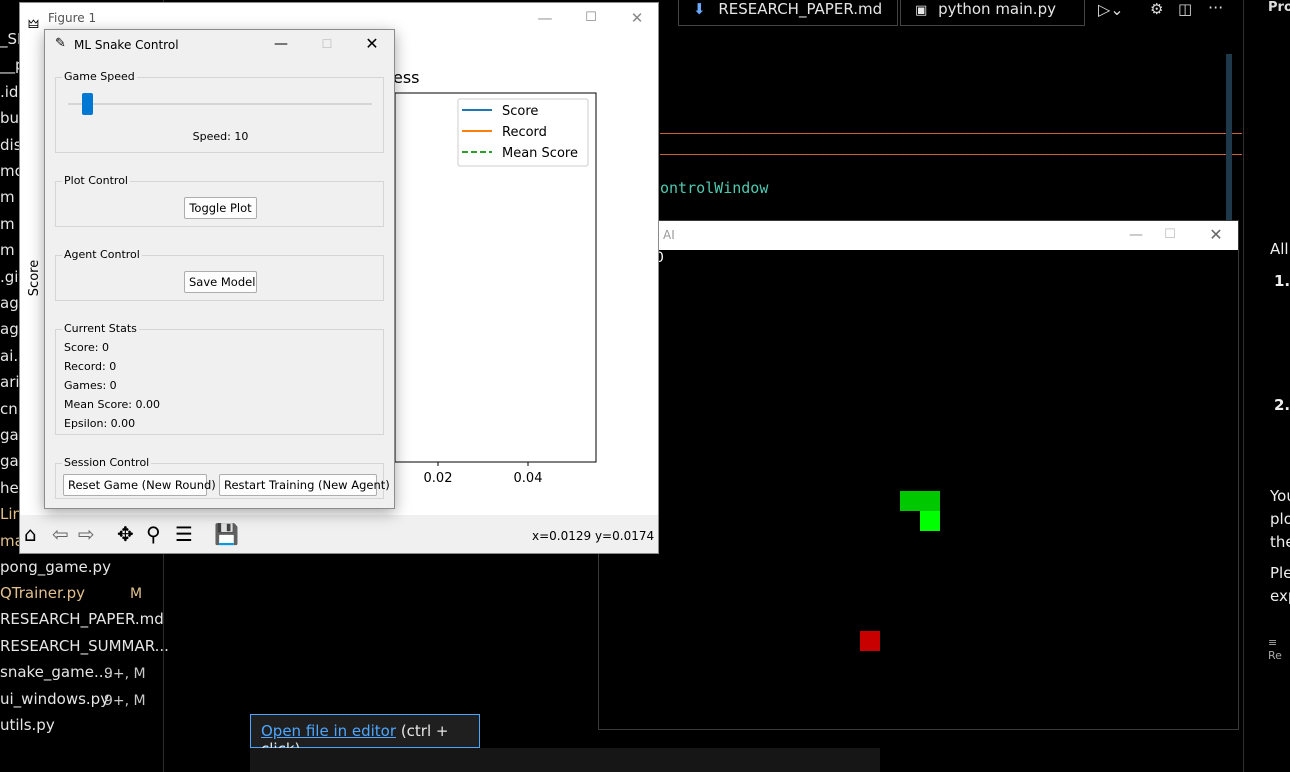 The image size is (1290, 772). I want to click on reset-game-button: Reset Game (New Round), so click(139, 485).